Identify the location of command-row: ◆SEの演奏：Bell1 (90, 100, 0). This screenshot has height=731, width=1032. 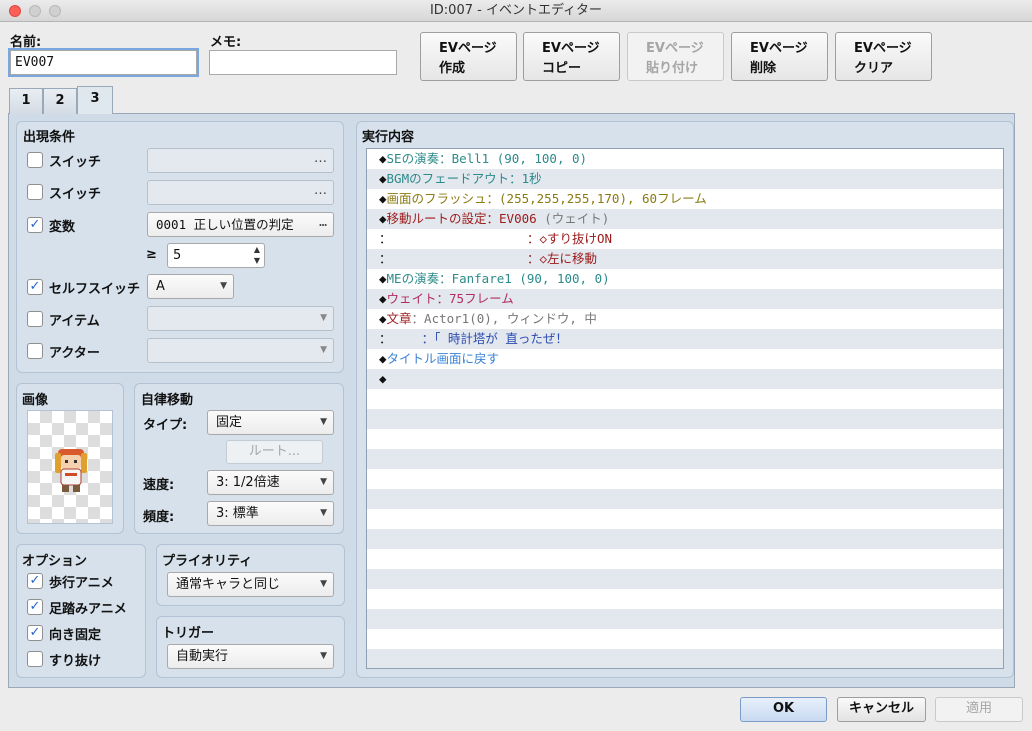
(685, 159).